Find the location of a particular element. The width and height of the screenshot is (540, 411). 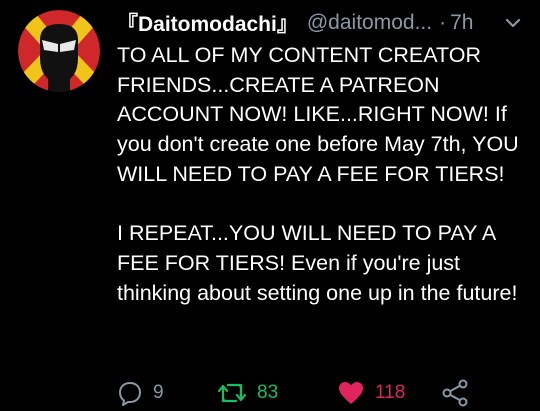

reply-count: 9 is located at coordinates (158, 392).